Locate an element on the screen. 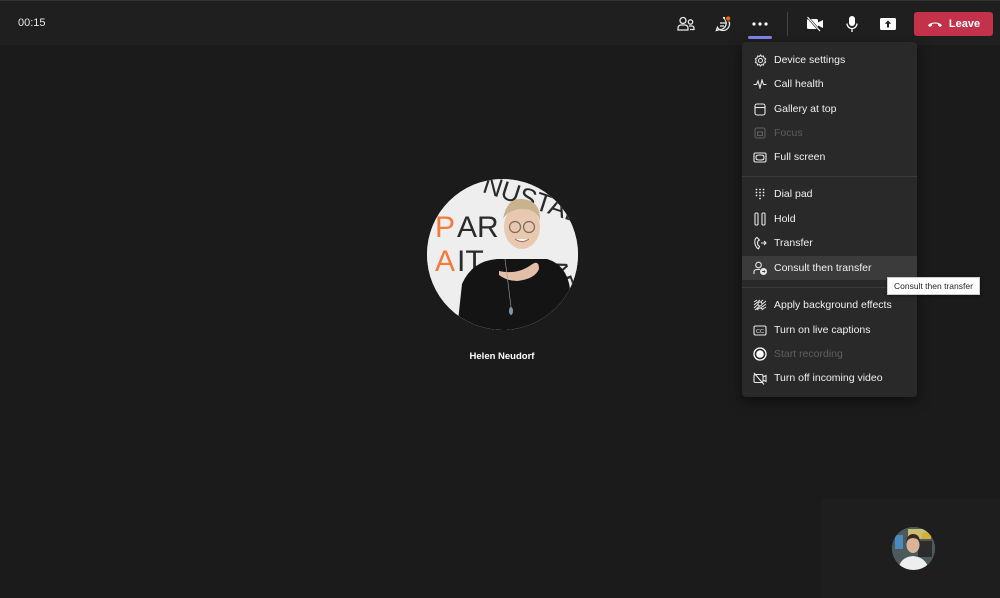 This screenshot has width=1000, height=598. active-indicator is located at coordinates (760, 37).